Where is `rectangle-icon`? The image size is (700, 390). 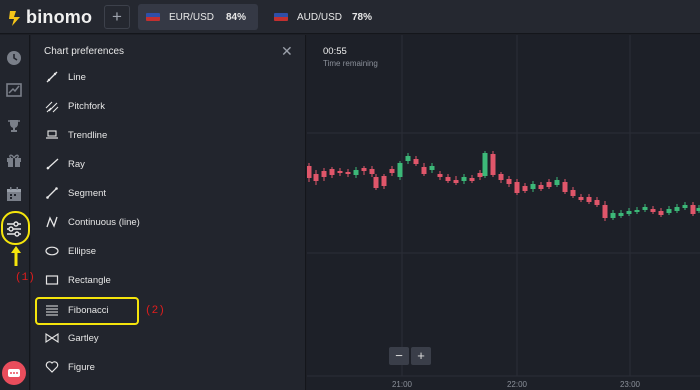
rectangle-icon is located at coordinates (52, 280).